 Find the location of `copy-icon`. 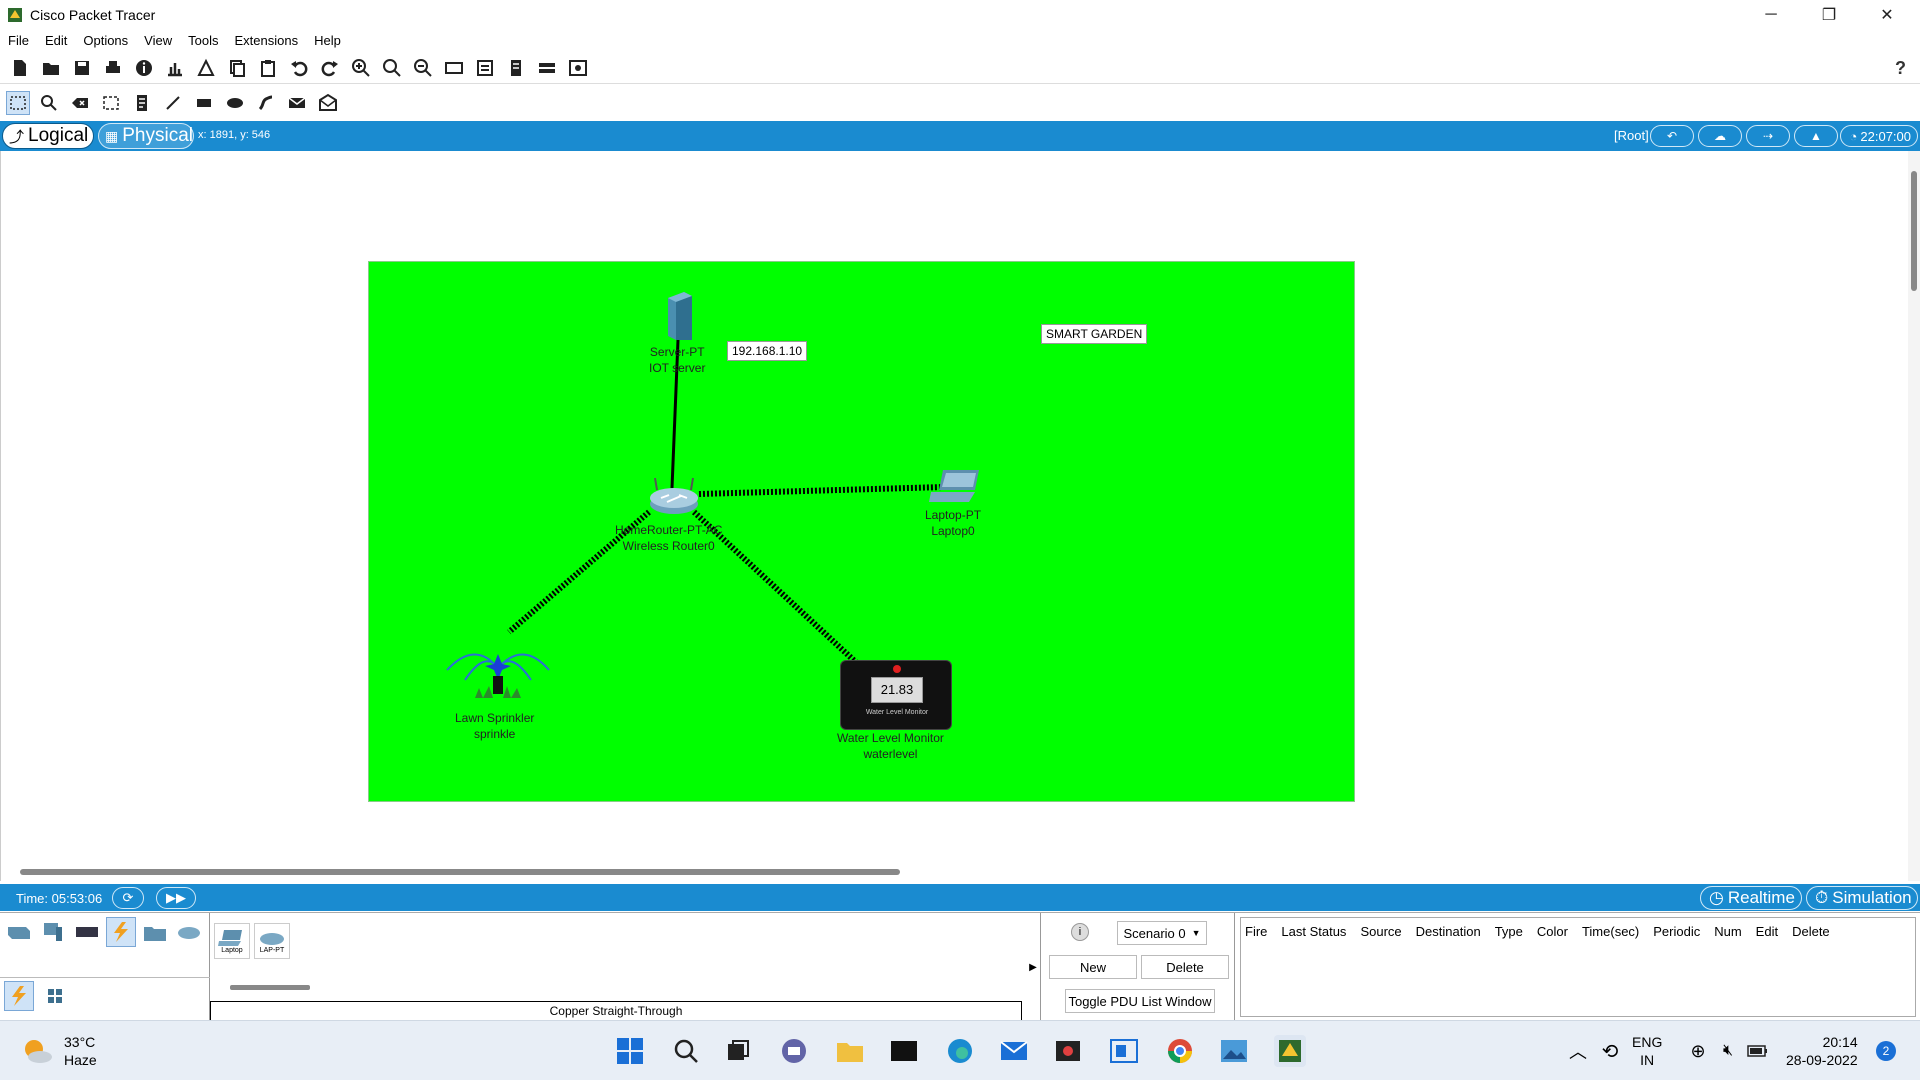

copy-icon is located at coordinates (237, 68).